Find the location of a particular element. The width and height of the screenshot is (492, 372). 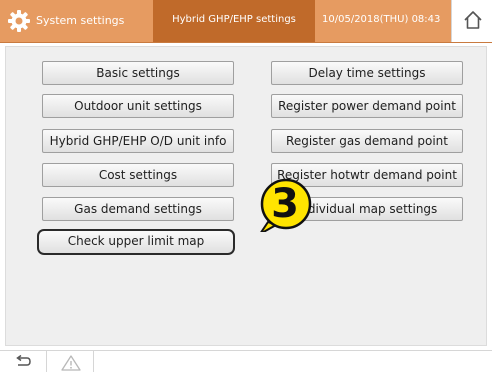

basic-settings-button: Basic settings is located at coordinates (138, 73).